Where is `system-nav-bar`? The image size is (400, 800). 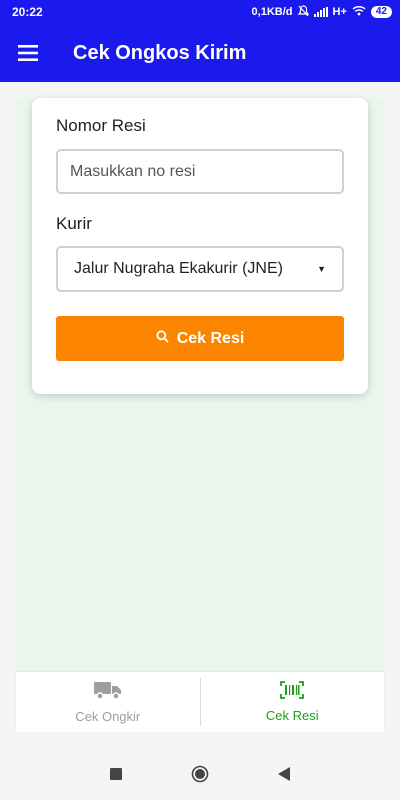
system-nav-bar is located at coordinates (200, 776).